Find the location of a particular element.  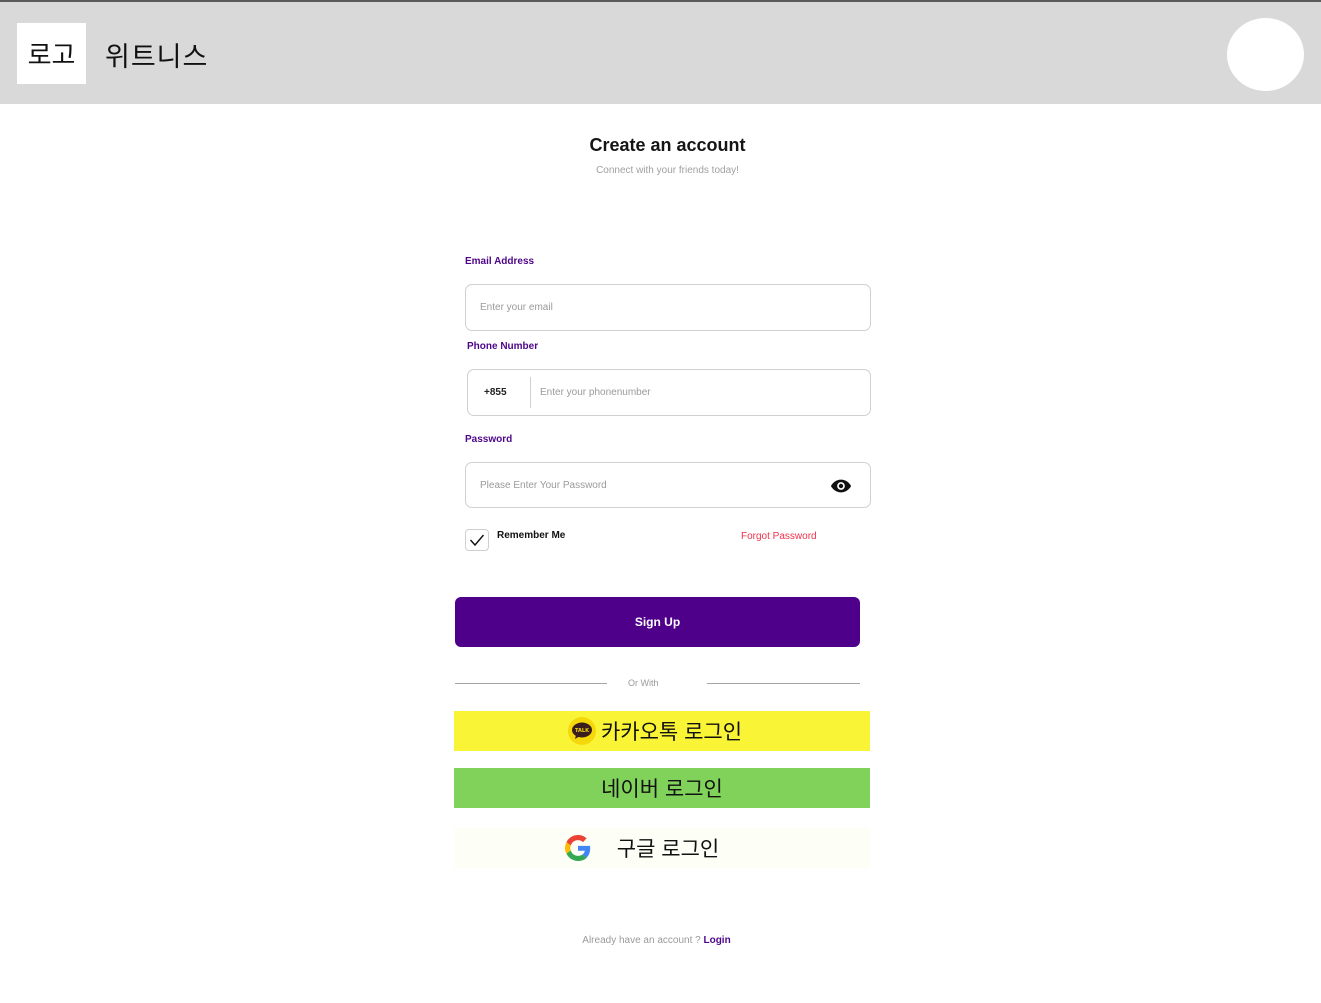

remember-label: Remember Me is located at coordinates (531, 535).